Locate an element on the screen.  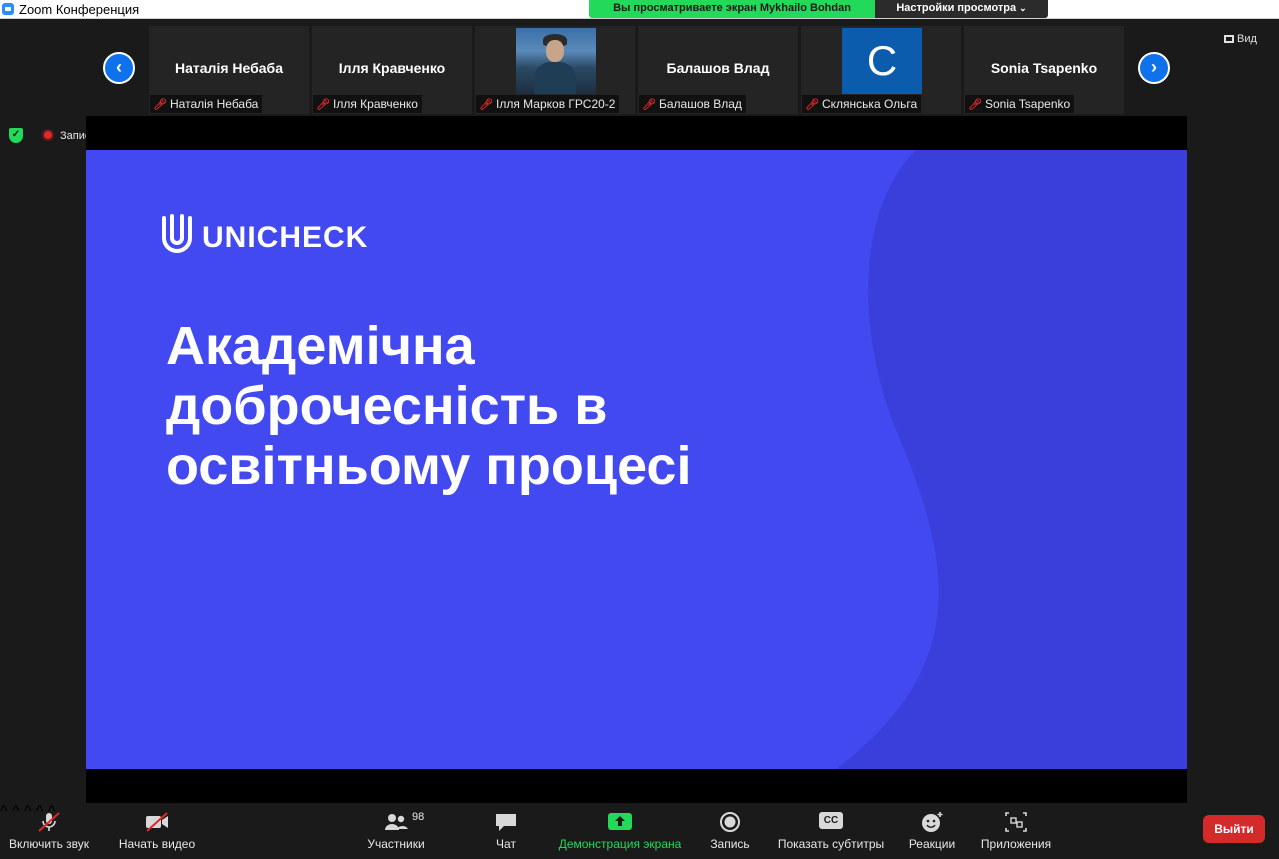
video-body is located at coordinates (555, 78).